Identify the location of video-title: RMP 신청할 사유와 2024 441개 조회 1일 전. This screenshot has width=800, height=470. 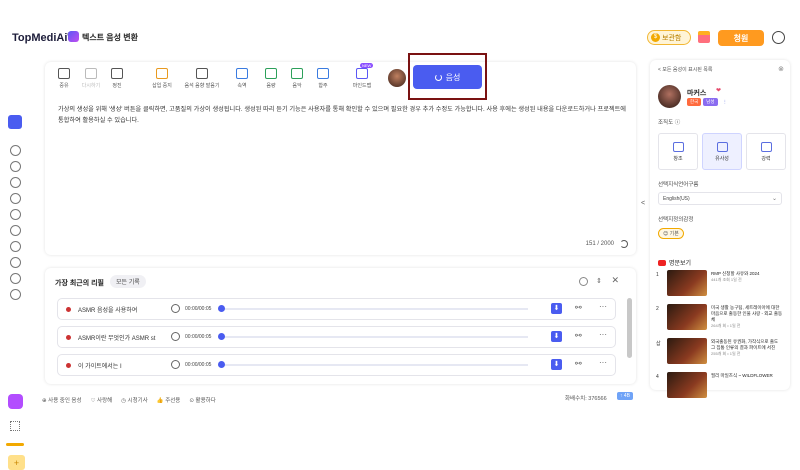
(747, 277).